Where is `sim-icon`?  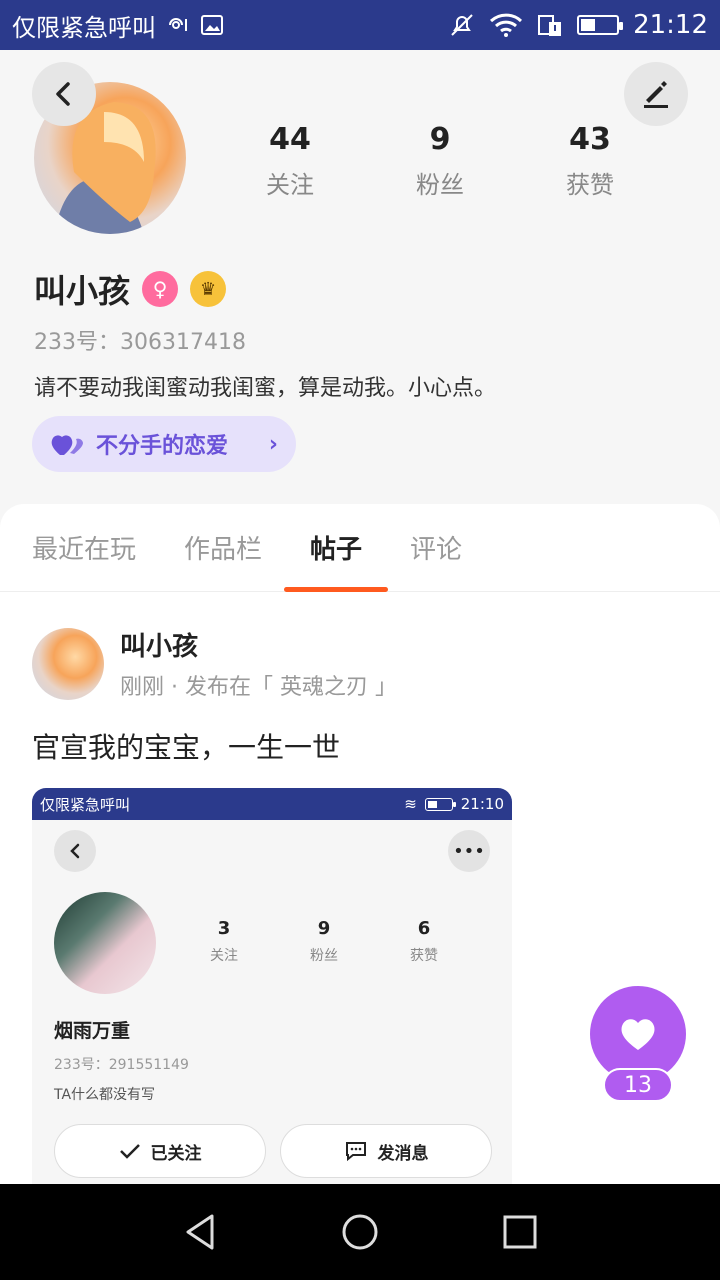
sim-icon is located at coordinates (550, 25).